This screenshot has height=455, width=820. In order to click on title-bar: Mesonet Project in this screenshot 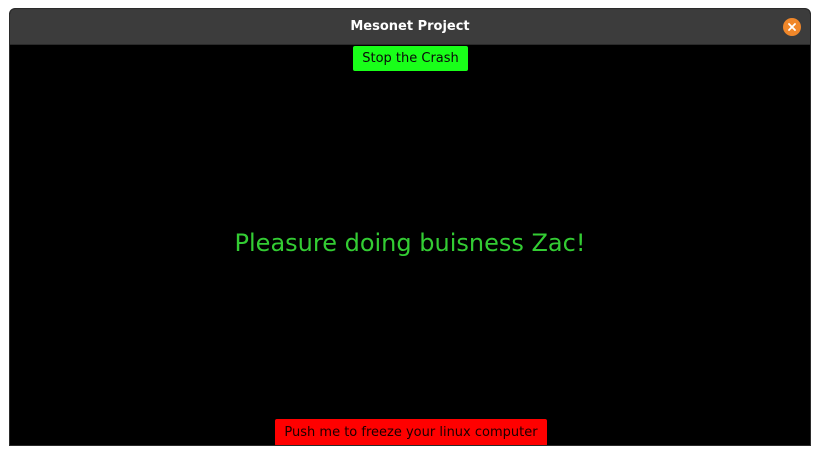, I will do `click(410, 27)`.